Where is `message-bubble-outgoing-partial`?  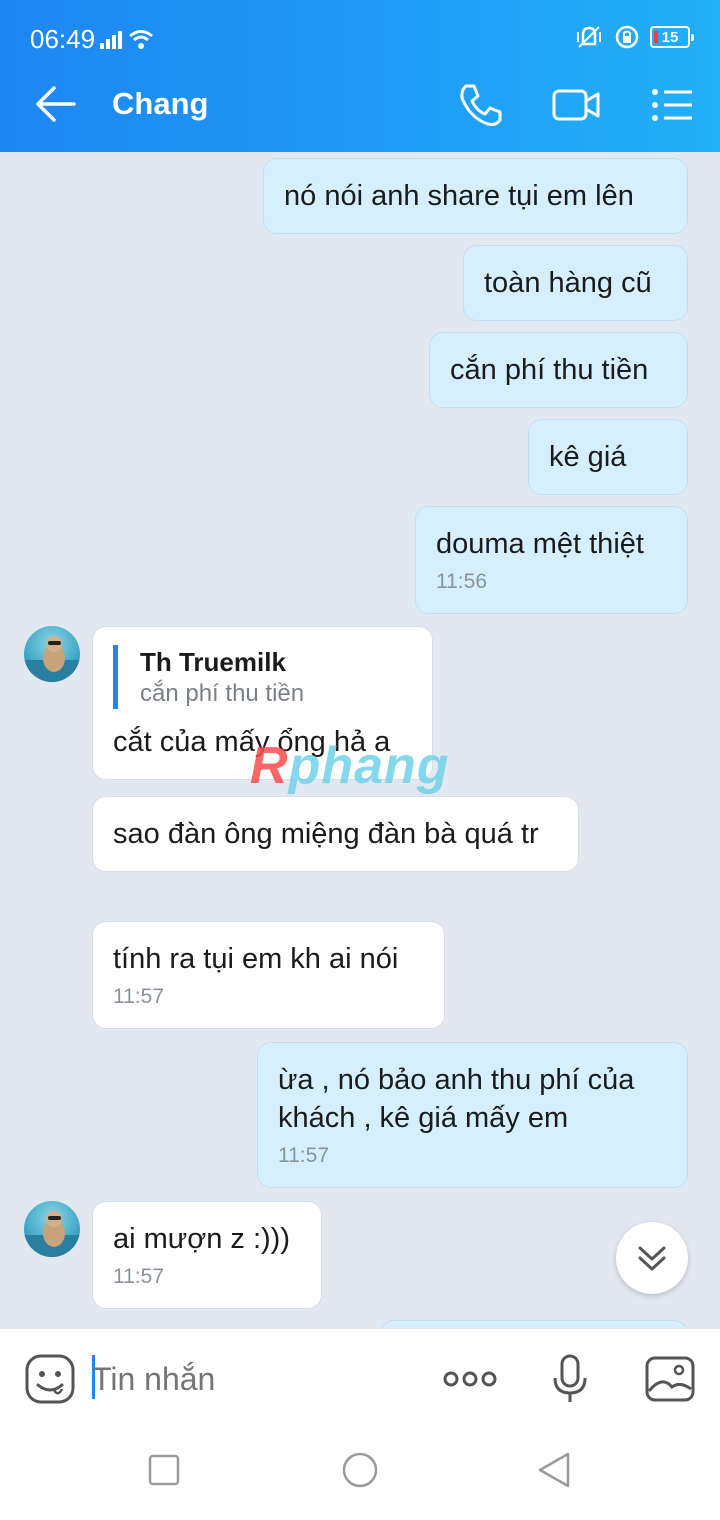
message-bubble-outgoing-partial is located at coordinates (534, 1324).